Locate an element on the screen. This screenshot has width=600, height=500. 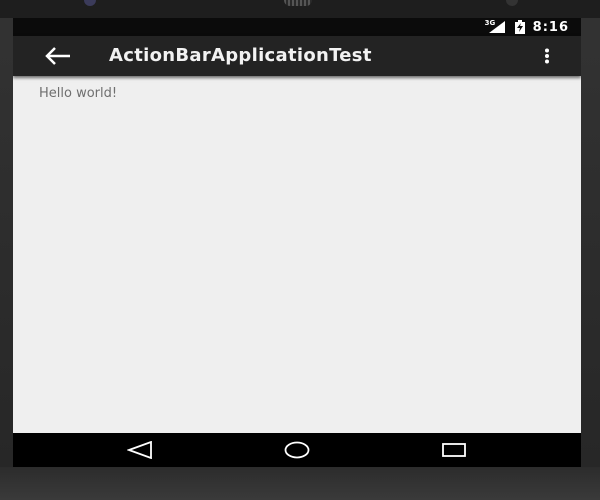
proximity-sensor is located at coordinates (512, 3).